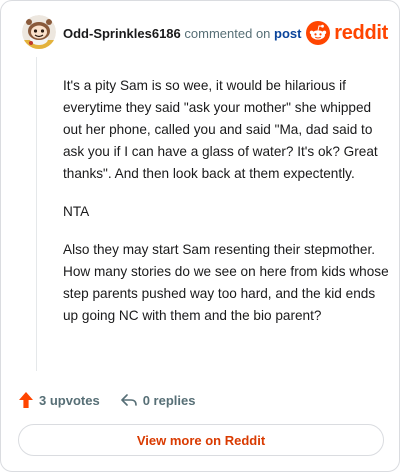  What do you see at coordinates (106, 400) in the screenshot?
I see `comment-footer: 3 upvotes 0 replies` at bounding box center [106, 400].